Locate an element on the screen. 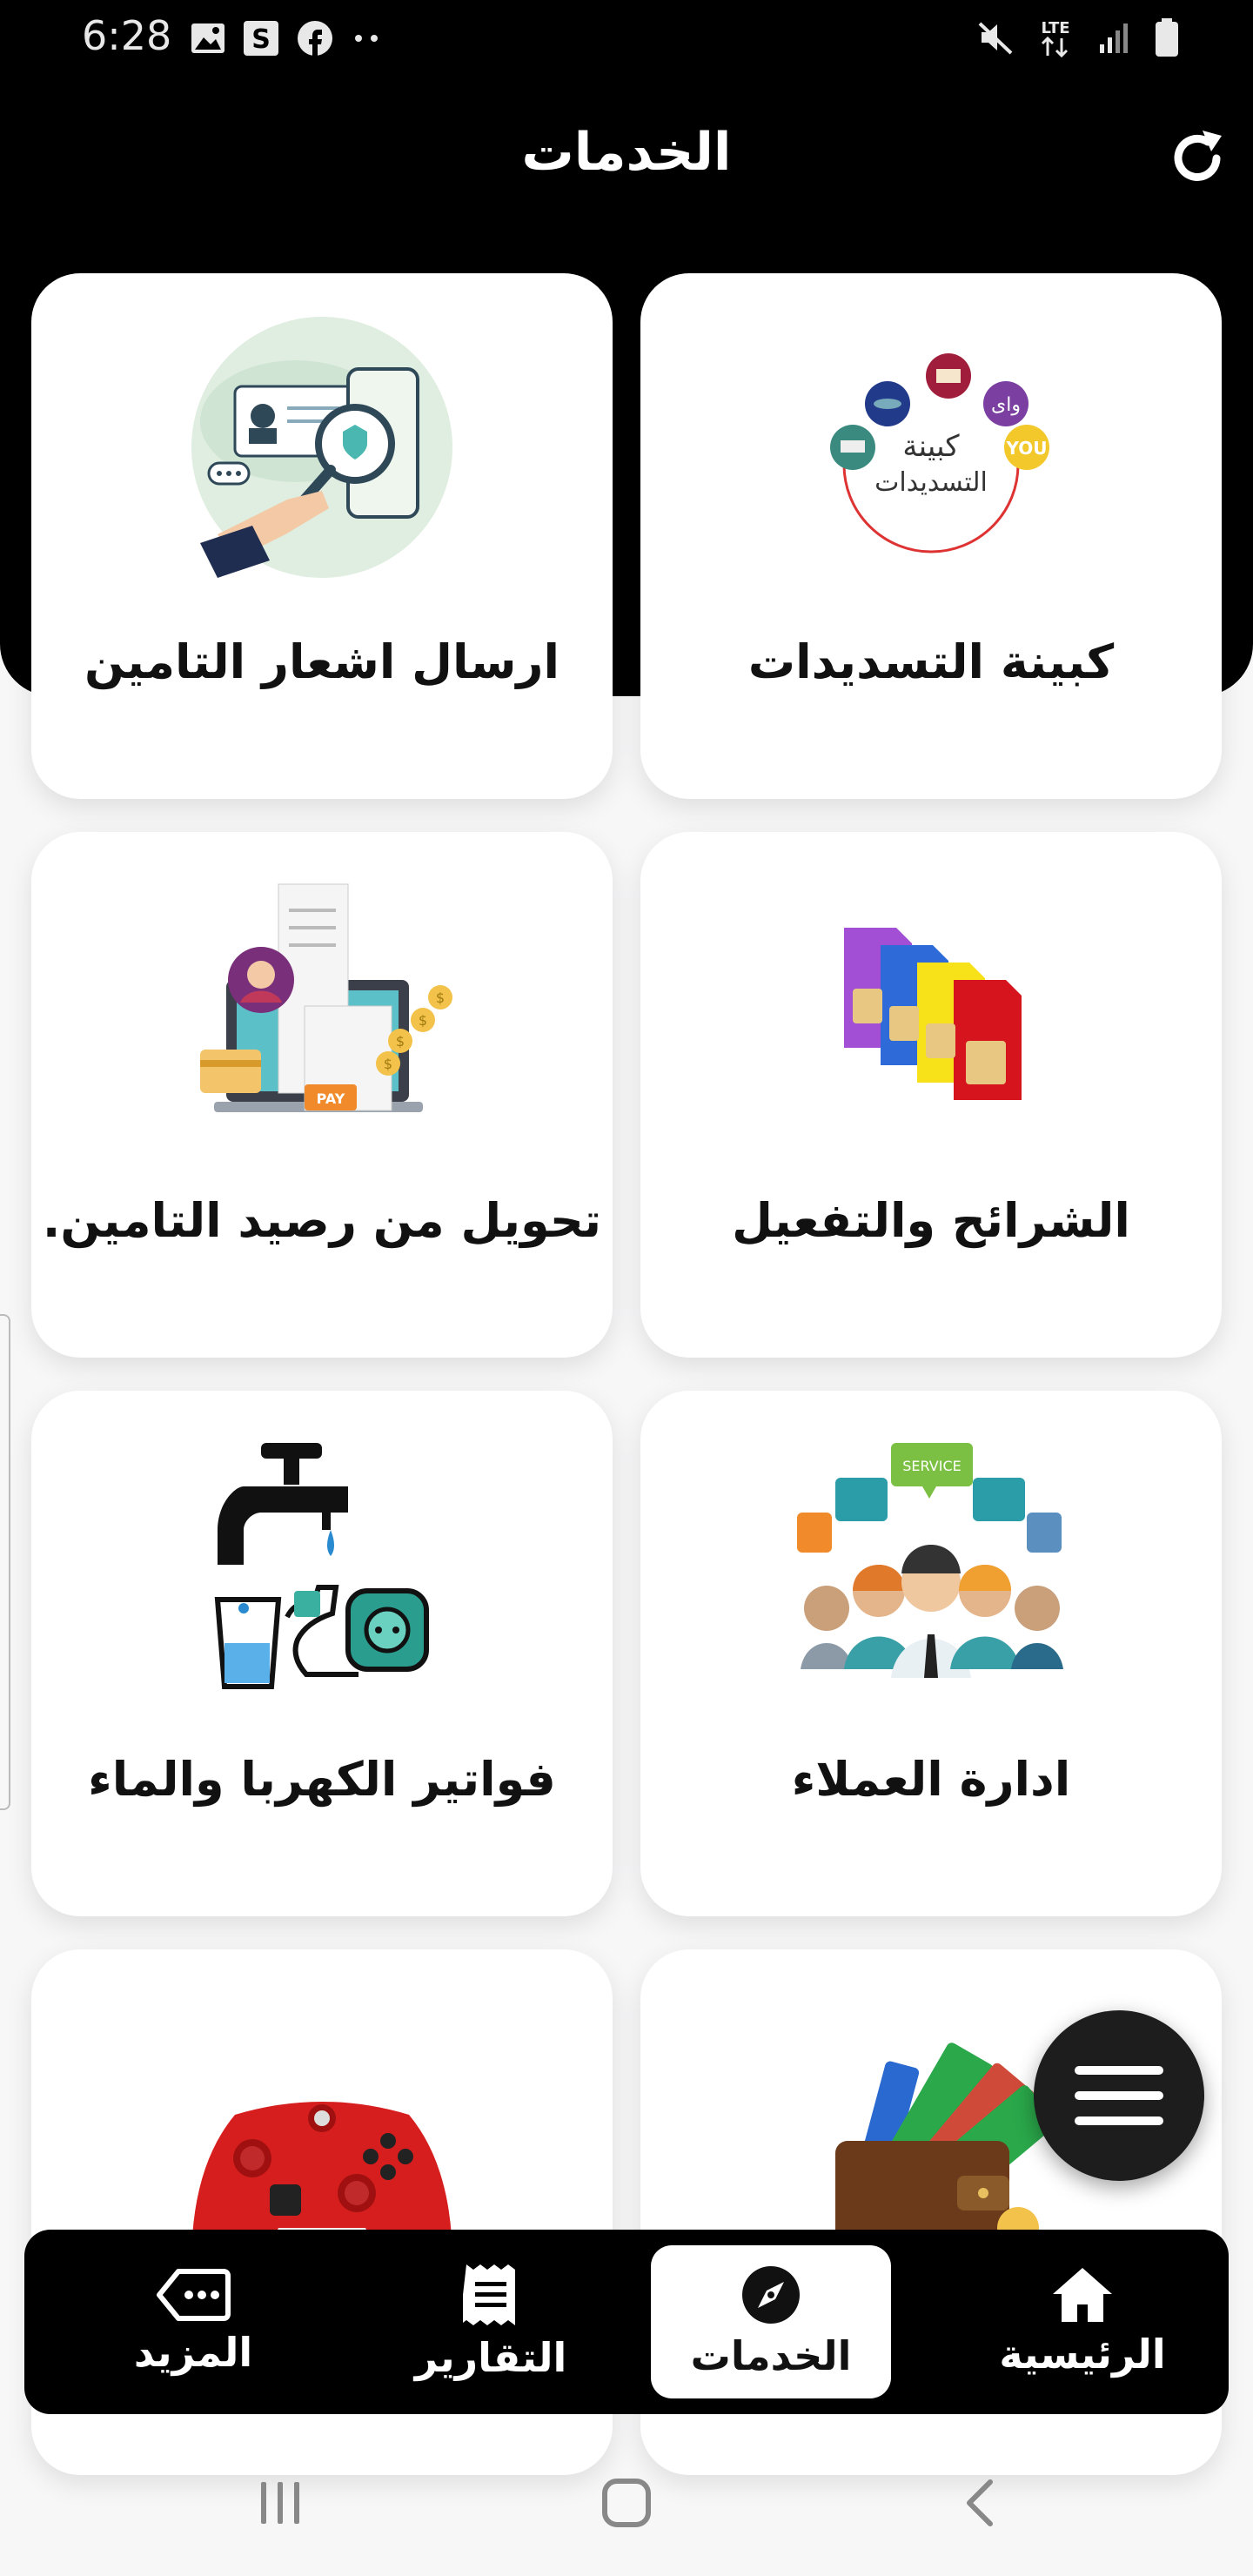  receipt-icon is located at coordinates (489, 2294).